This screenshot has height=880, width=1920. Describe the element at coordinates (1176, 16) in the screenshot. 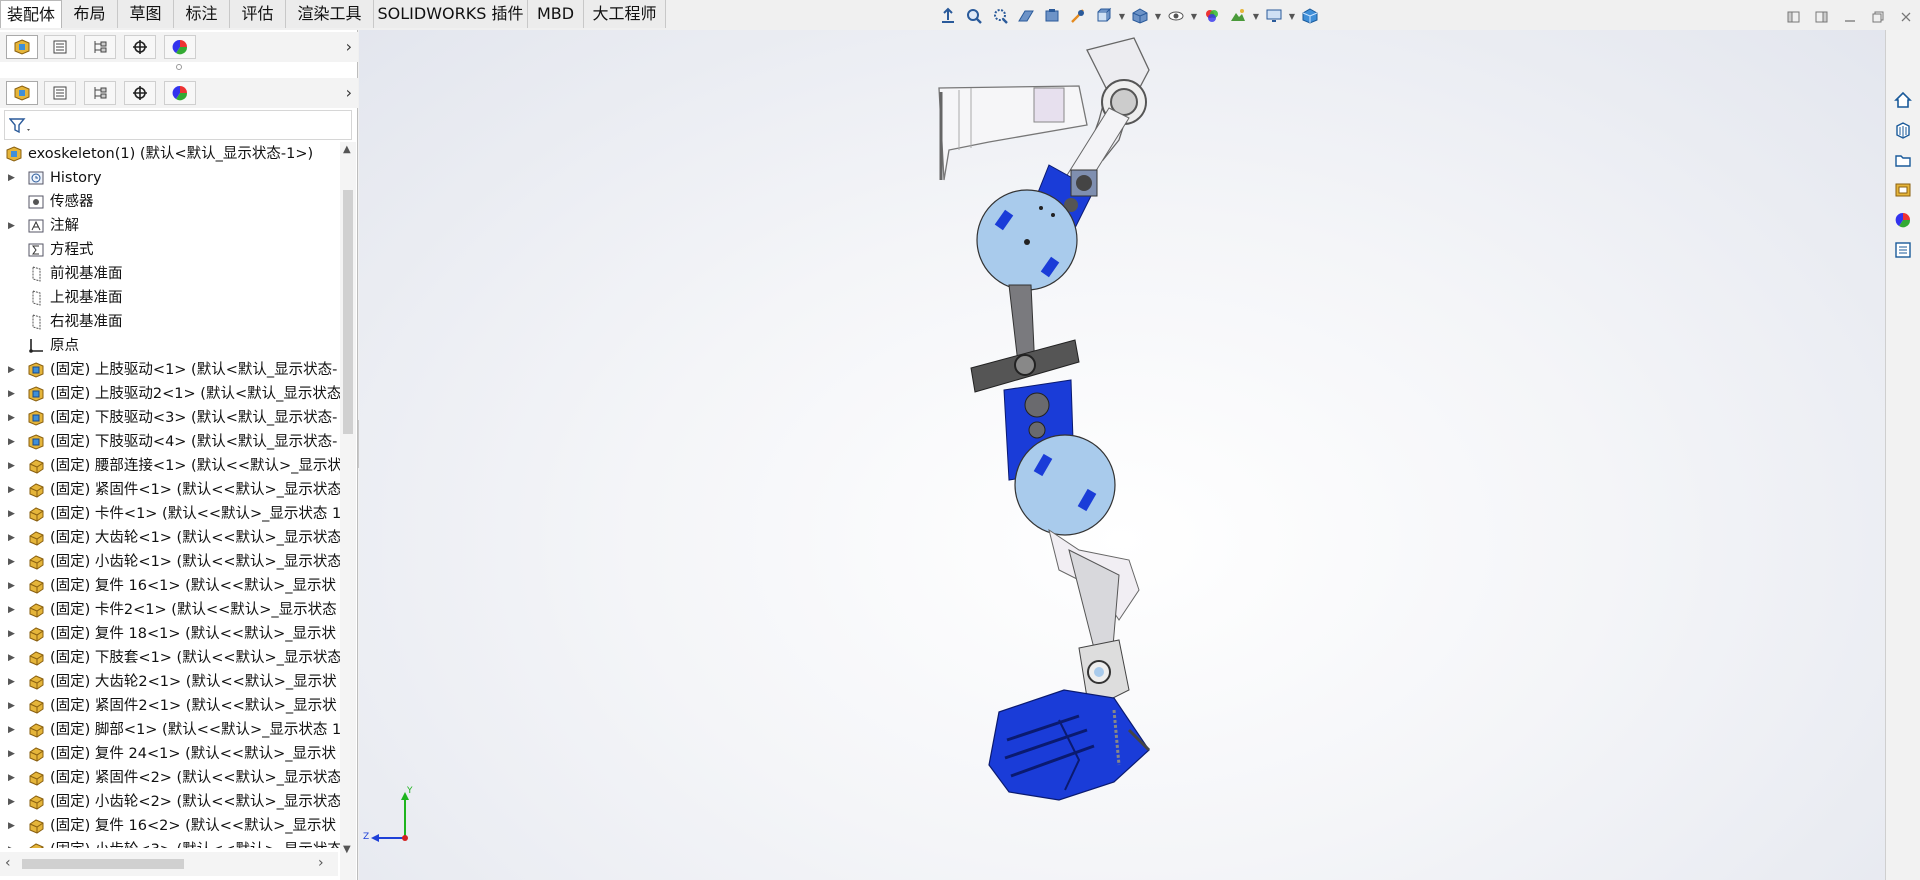

I see `hide-show-items-icon` at that location.